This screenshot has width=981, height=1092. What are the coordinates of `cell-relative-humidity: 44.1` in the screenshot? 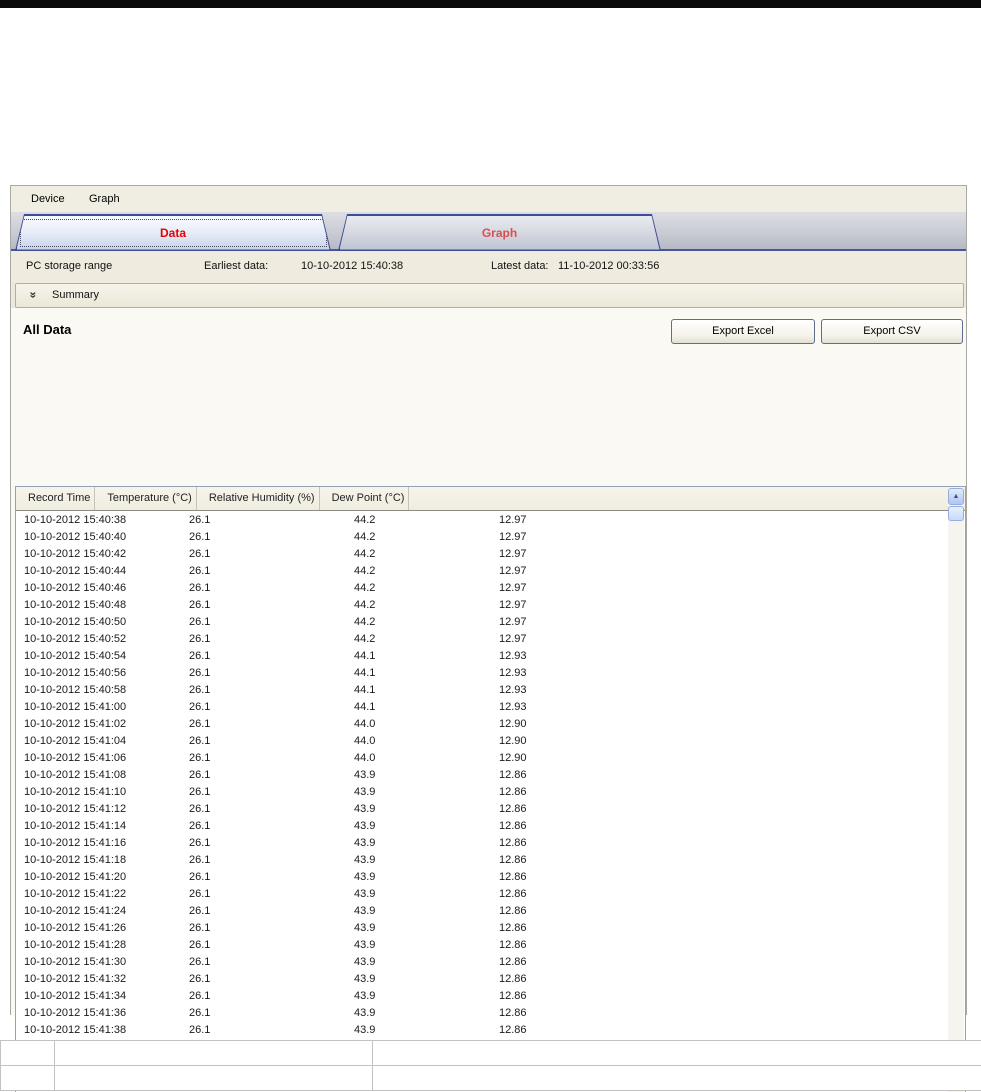 It's located at (365, 656).